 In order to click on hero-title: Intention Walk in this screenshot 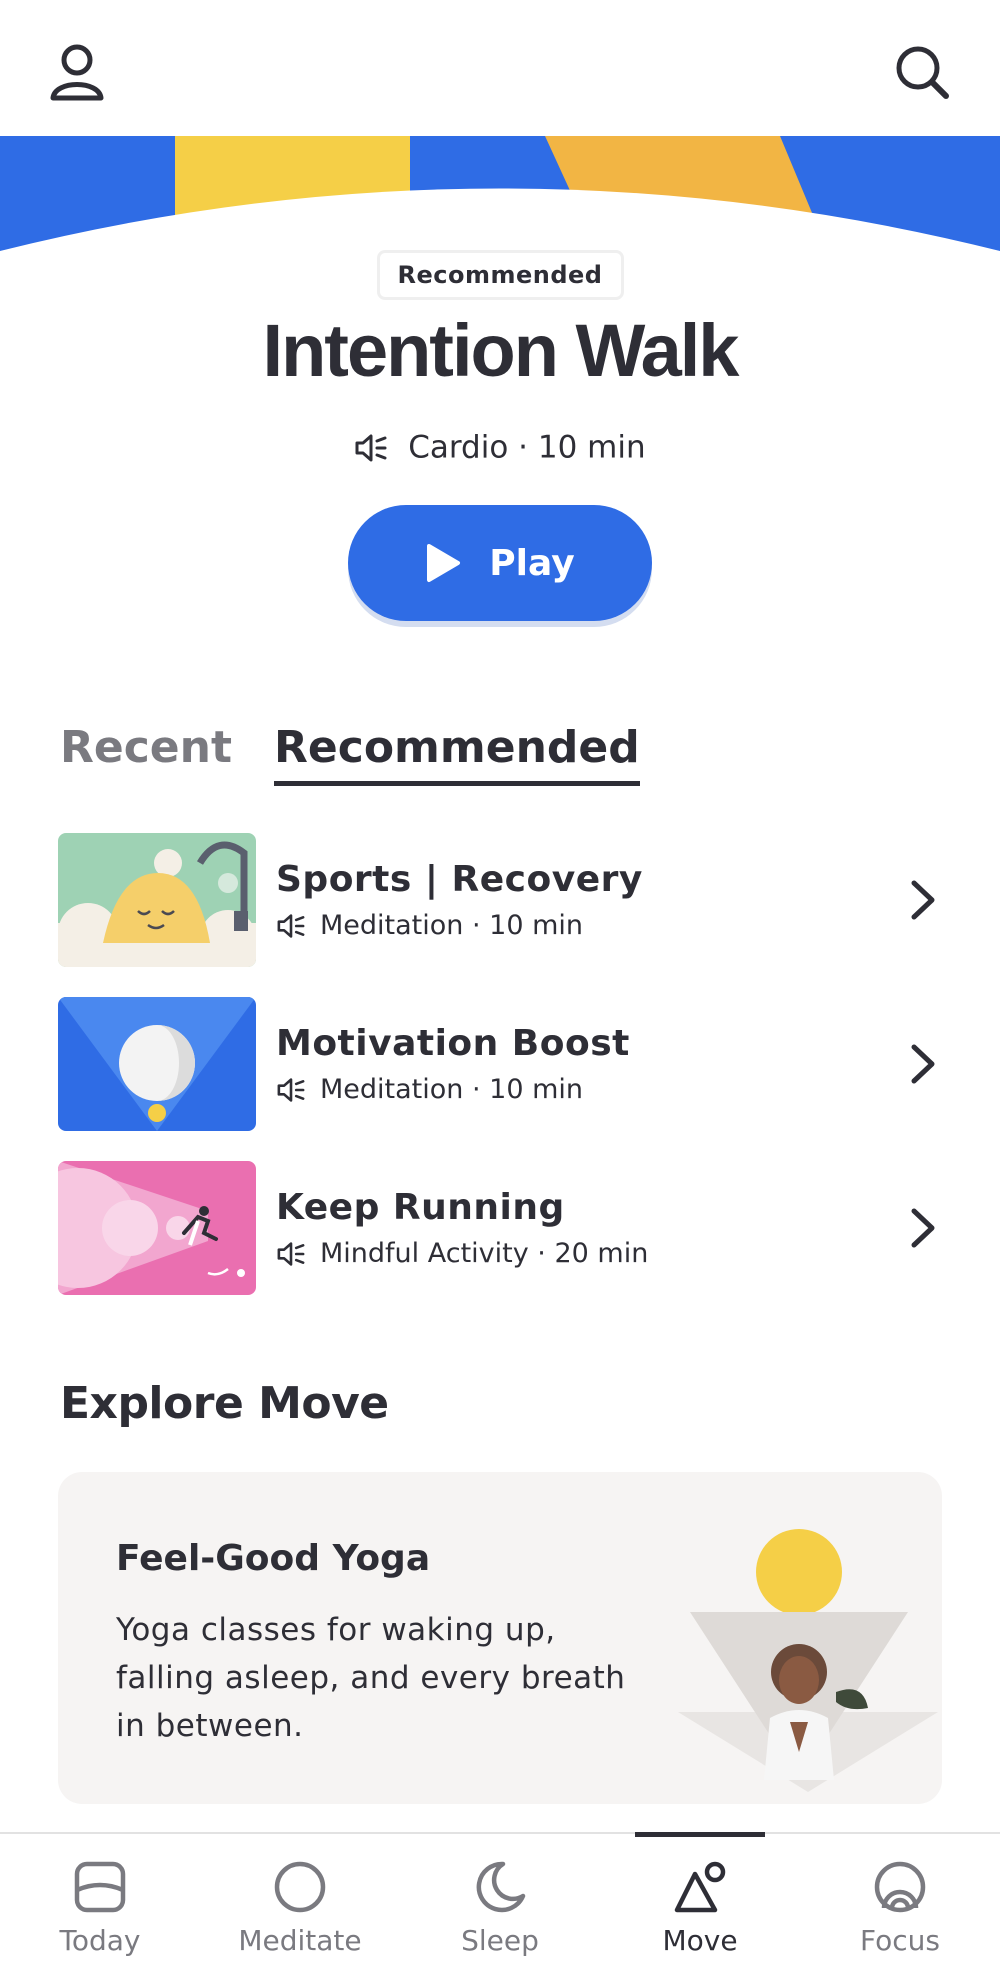, I will do `click(501, 350)`.